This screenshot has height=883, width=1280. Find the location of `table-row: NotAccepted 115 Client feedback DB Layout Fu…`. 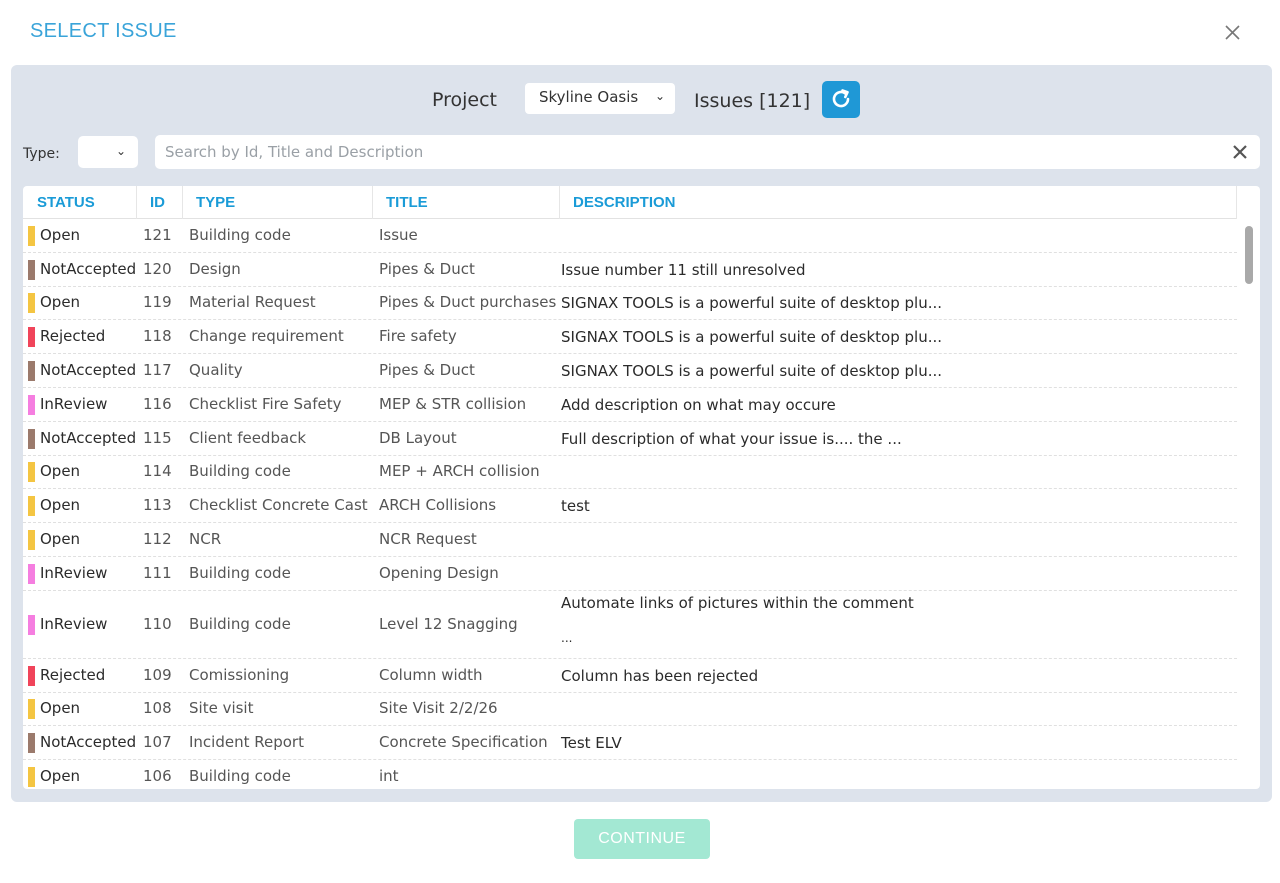

table-row: NotAccepted 115 Client feedback DB Layout Fu… is located at coordinates (630, 439).